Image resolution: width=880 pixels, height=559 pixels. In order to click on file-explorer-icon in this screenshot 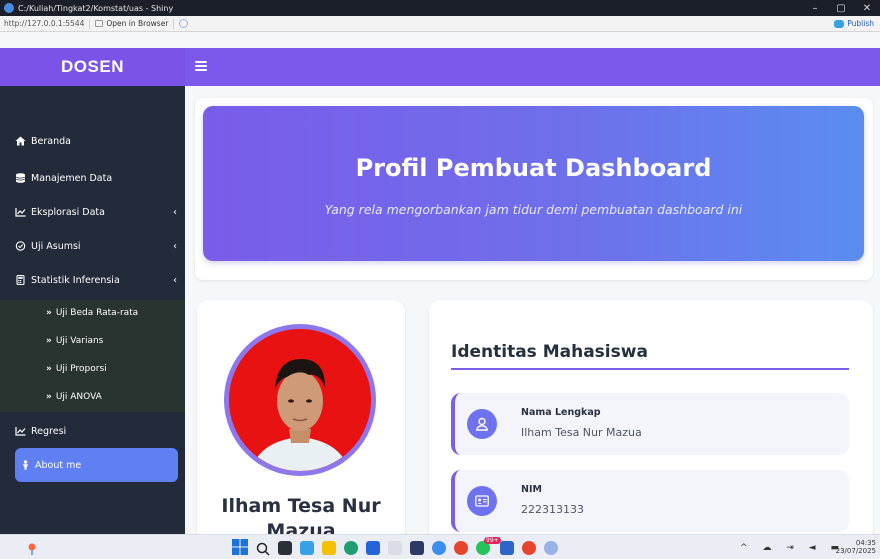, I will do `click(329, 548)`.